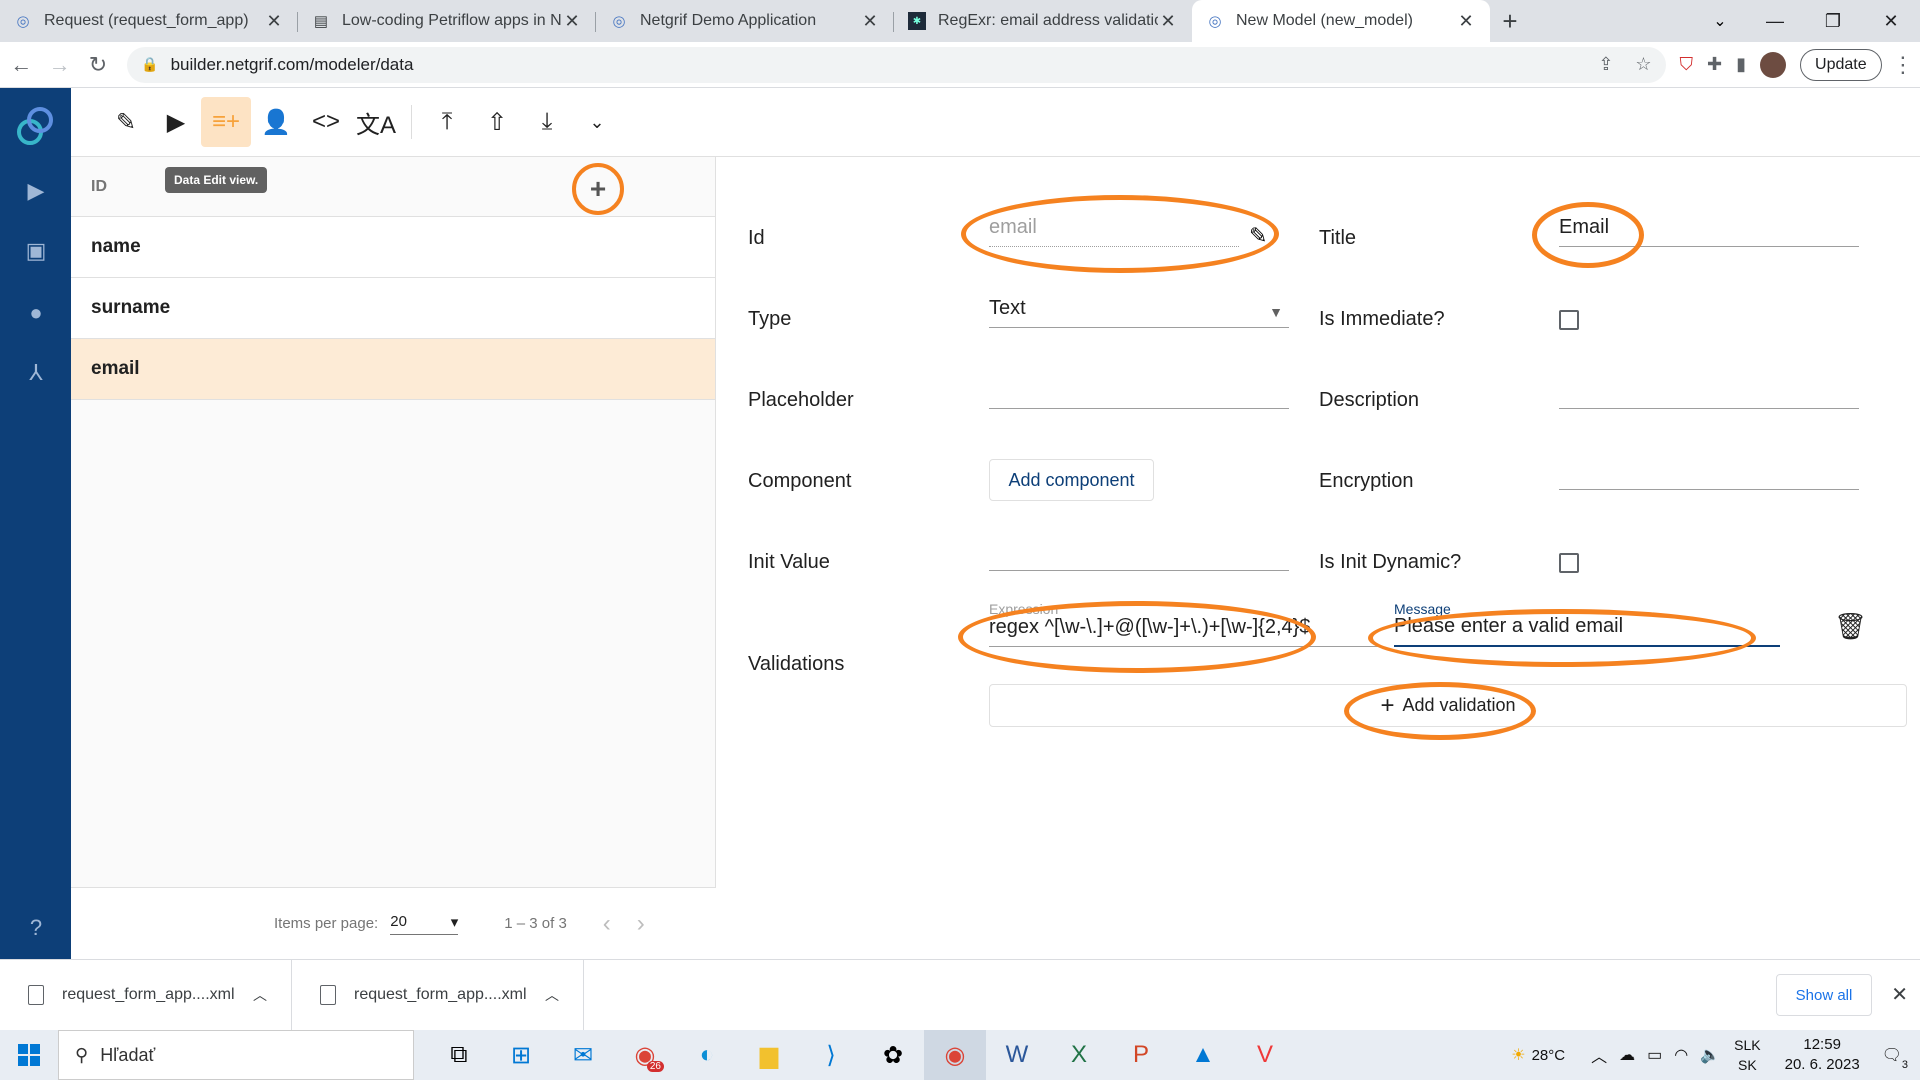  I want to click on new-tab-button: +, so click(1510, 21).